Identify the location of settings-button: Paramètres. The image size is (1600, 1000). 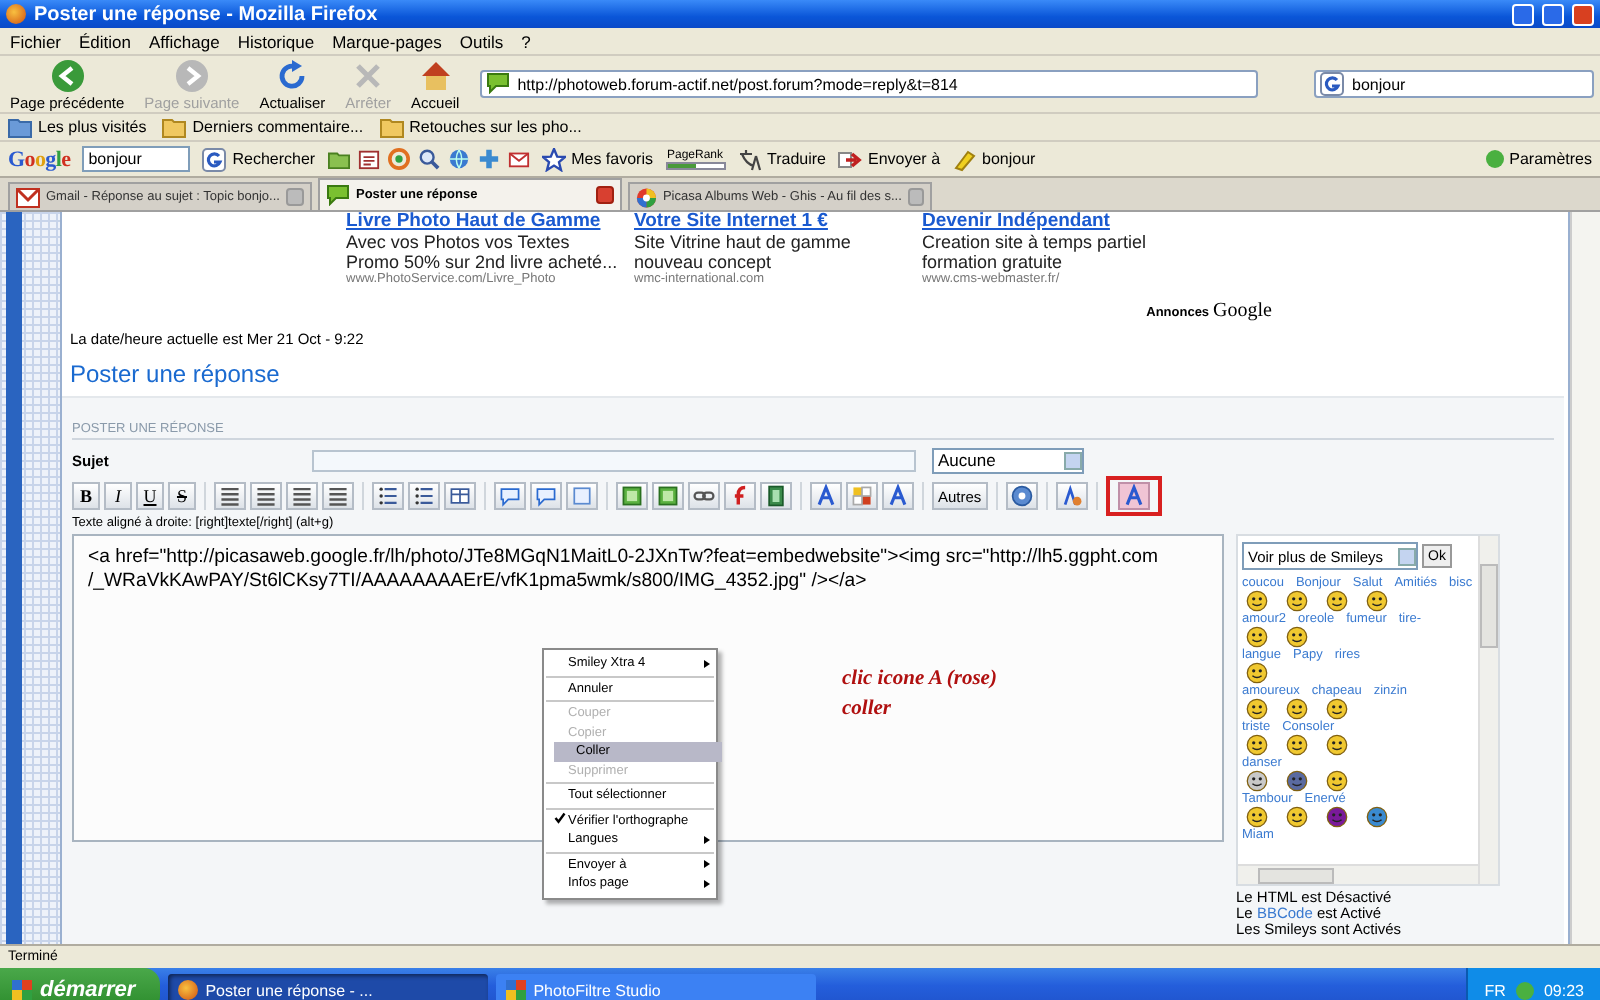
(1538, 159).